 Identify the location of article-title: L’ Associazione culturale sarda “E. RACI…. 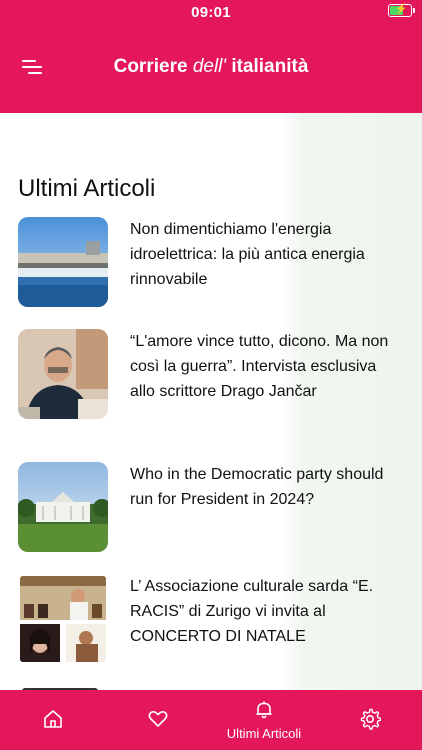
(267, 611).